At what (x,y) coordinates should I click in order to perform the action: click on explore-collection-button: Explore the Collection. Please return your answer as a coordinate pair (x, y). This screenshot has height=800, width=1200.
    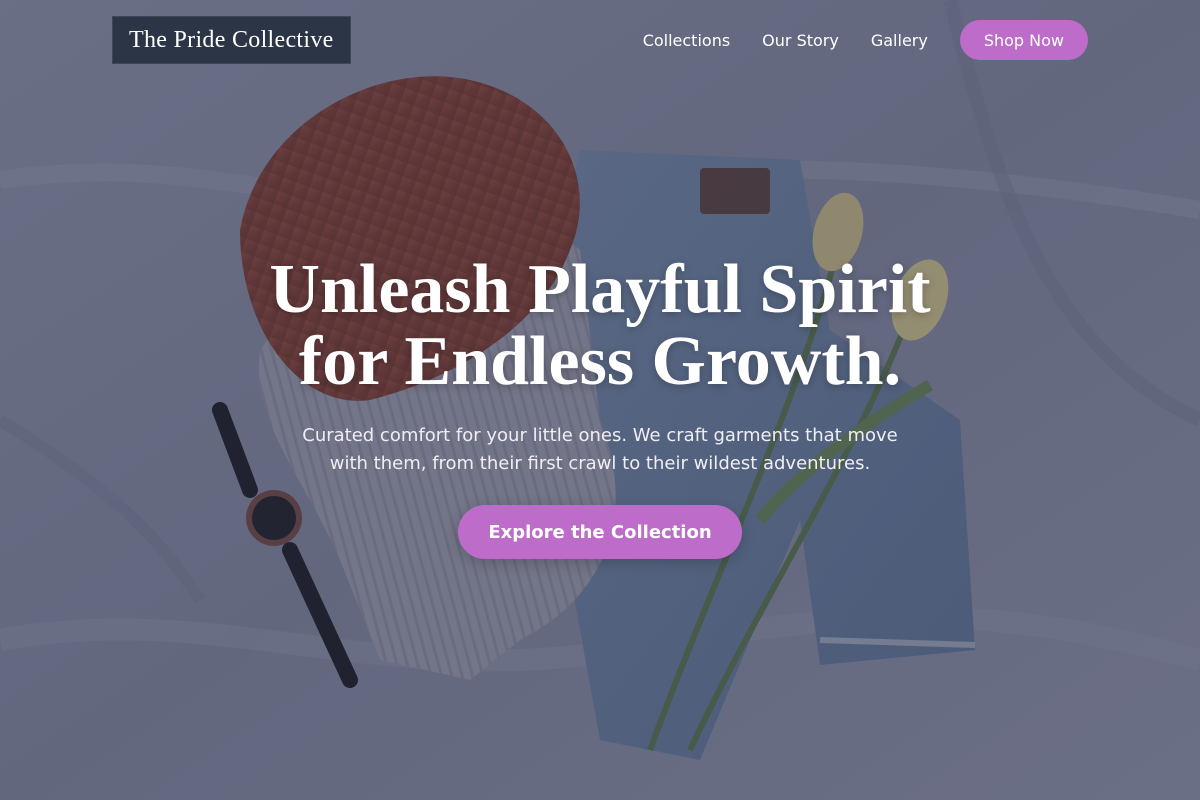
    Looking at the image, I should click on (600, 532).